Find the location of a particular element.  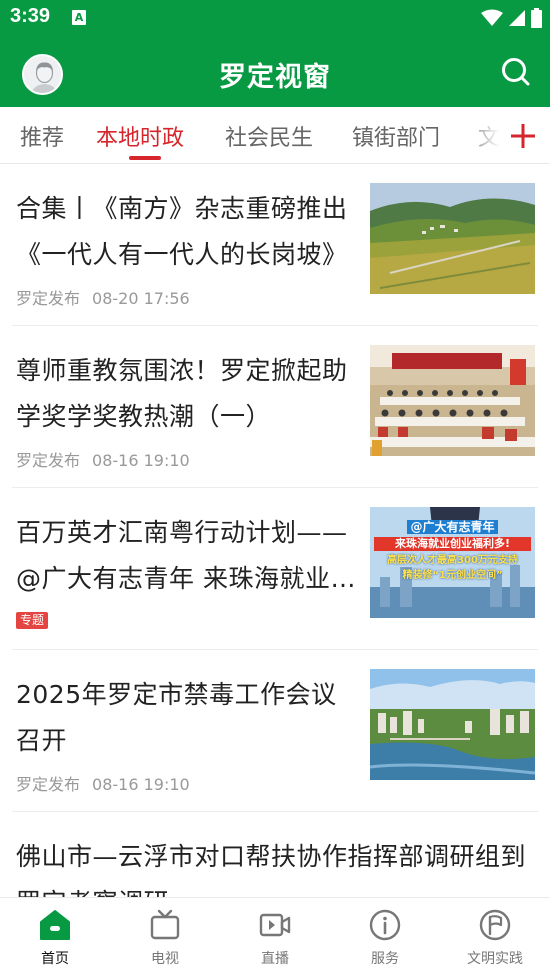

search-icon is located at coordinates (516, 72).